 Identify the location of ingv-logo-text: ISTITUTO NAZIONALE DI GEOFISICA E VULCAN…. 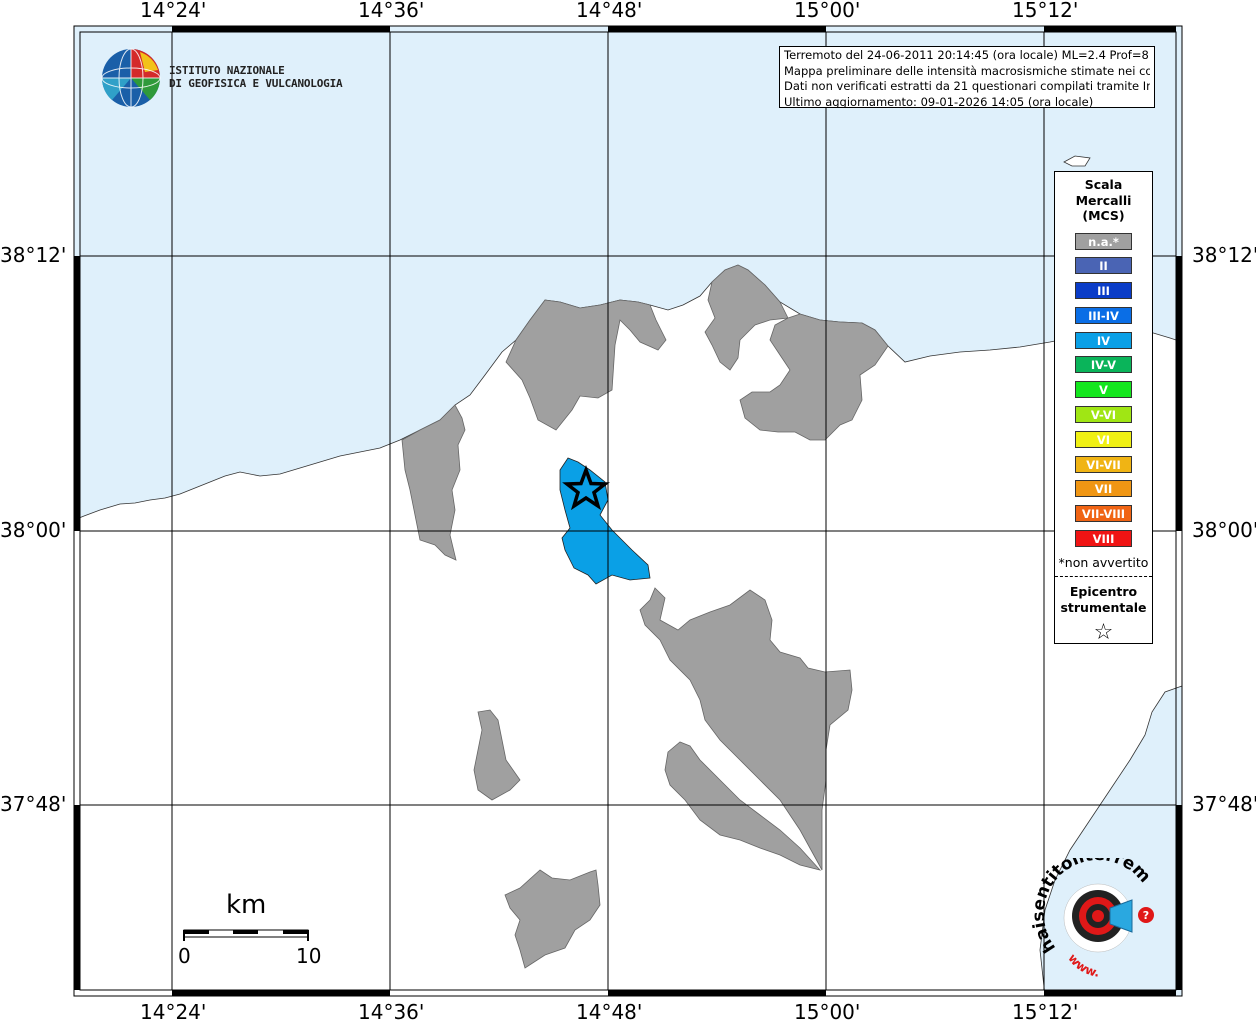
(256, 77).